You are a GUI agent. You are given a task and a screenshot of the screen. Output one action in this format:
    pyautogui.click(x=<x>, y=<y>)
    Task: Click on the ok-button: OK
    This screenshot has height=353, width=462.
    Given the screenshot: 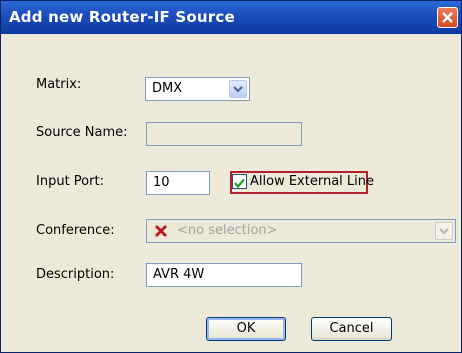 What is the action you would take?
    pyautogui.click(x=246, y=329)
    